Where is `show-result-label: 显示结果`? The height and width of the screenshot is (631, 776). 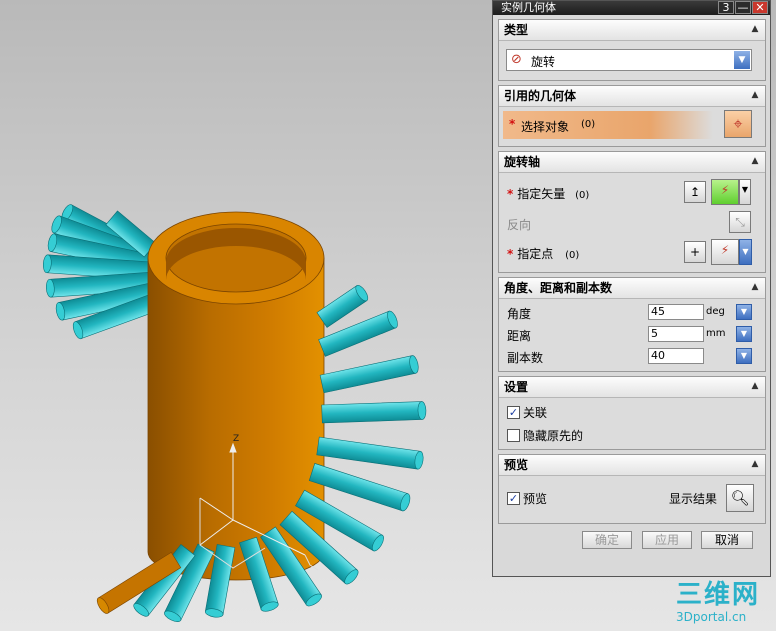 show-result-label: 显示结果 is located at coordinates (693, 499).